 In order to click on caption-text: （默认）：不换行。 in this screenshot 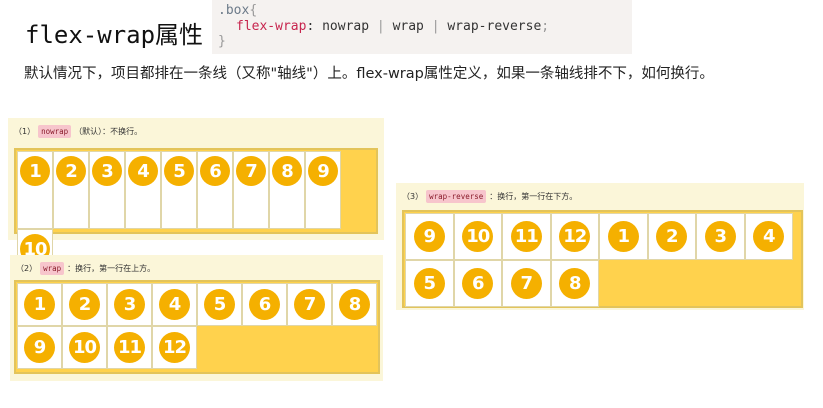, I will do `click(108, 131)`.